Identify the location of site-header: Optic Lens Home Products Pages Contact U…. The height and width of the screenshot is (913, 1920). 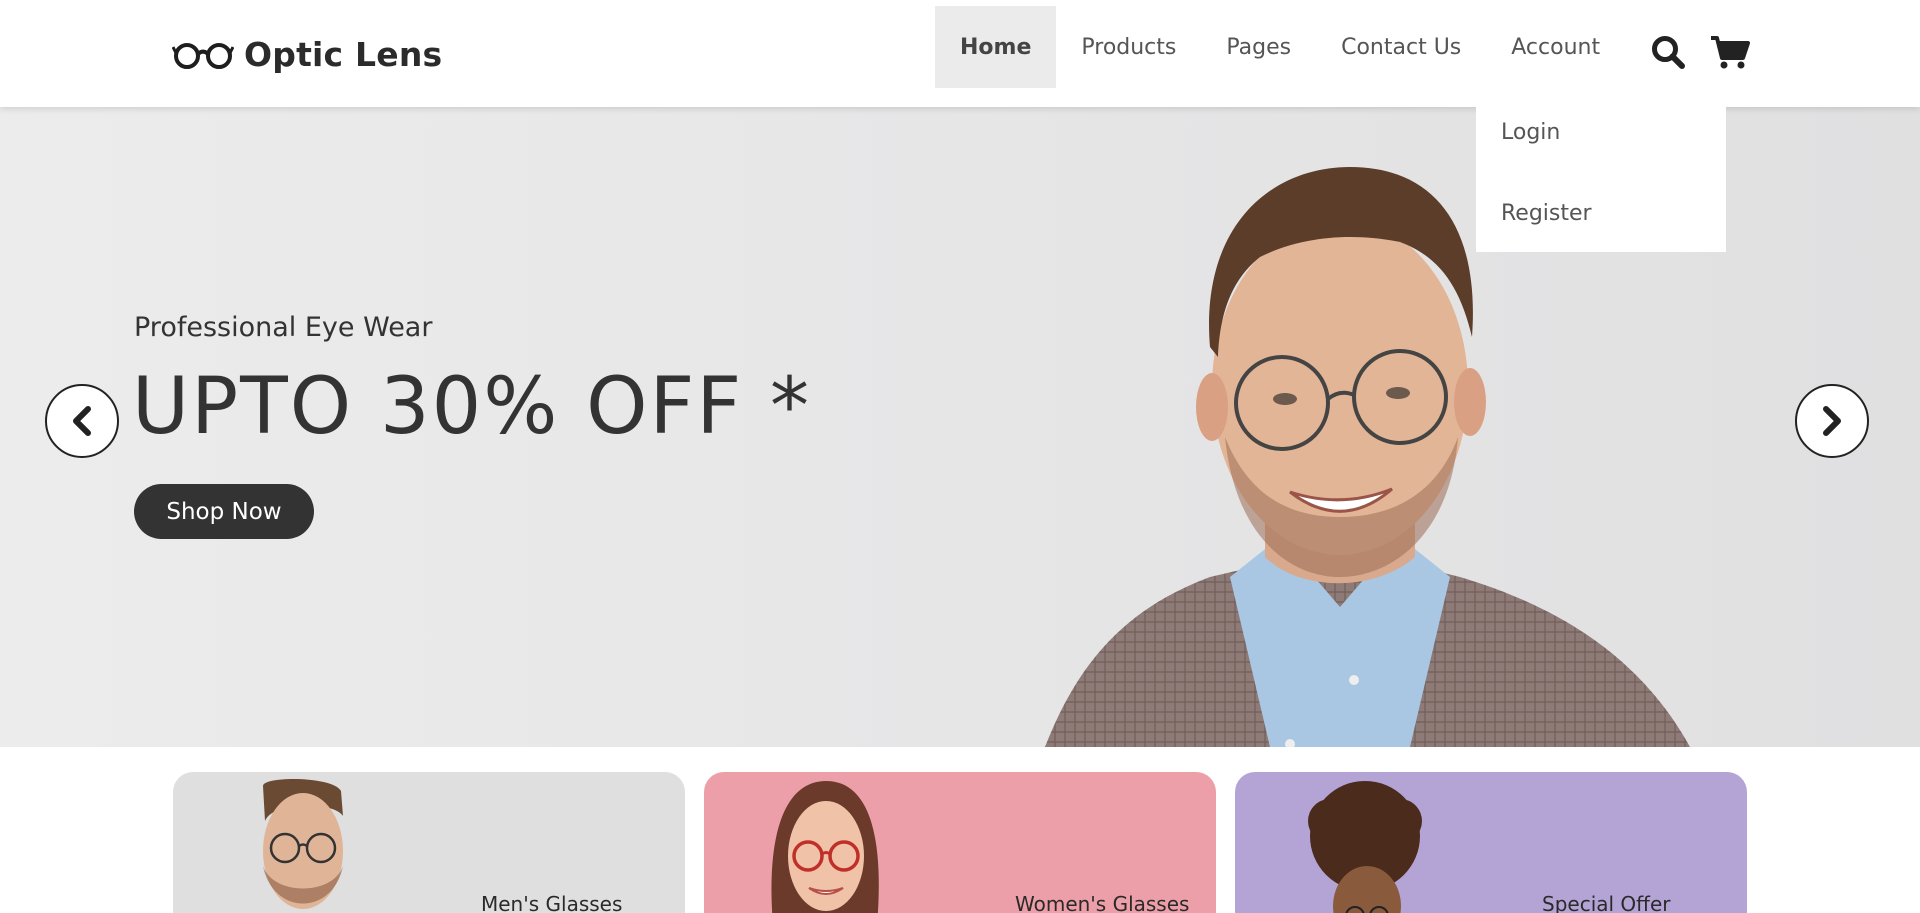
(960, 53).